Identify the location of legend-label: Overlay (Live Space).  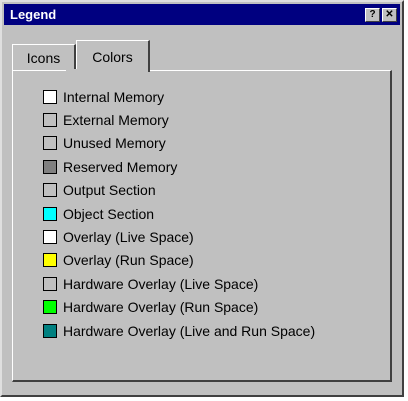
(128, 237).